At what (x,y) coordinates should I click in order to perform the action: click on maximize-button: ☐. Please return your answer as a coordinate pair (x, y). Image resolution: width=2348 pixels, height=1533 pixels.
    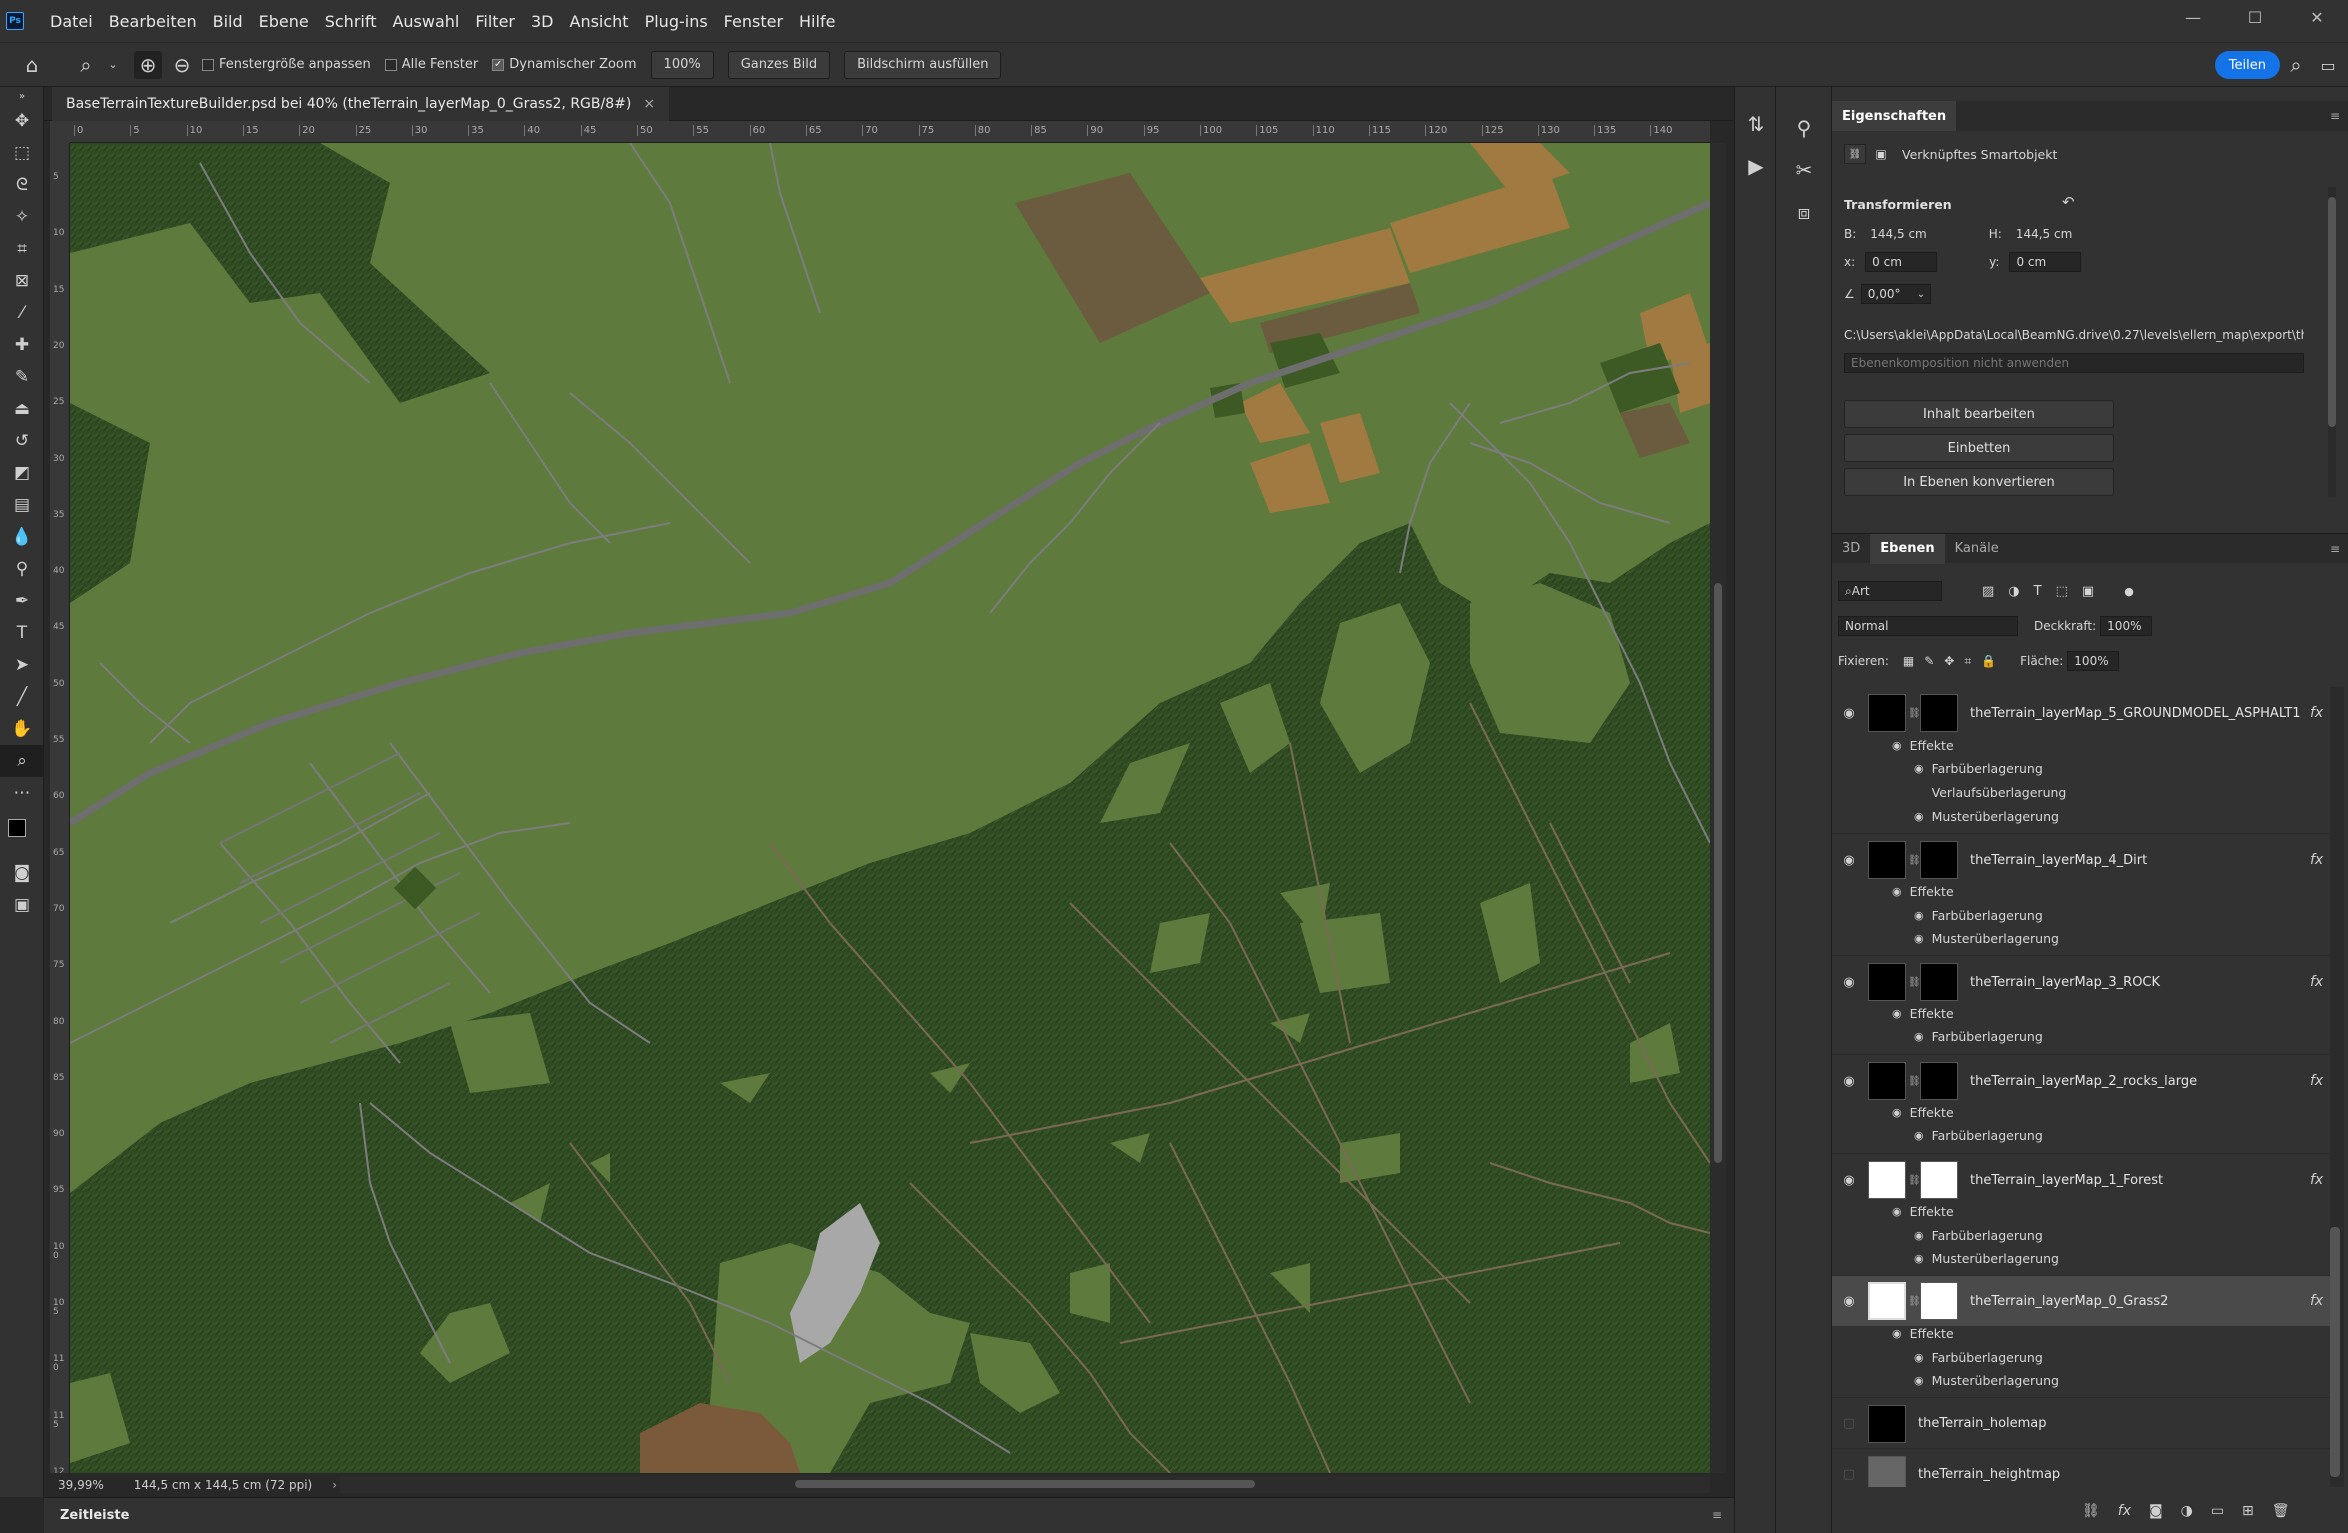
    Looking at the image, I should click on (2255, 17).